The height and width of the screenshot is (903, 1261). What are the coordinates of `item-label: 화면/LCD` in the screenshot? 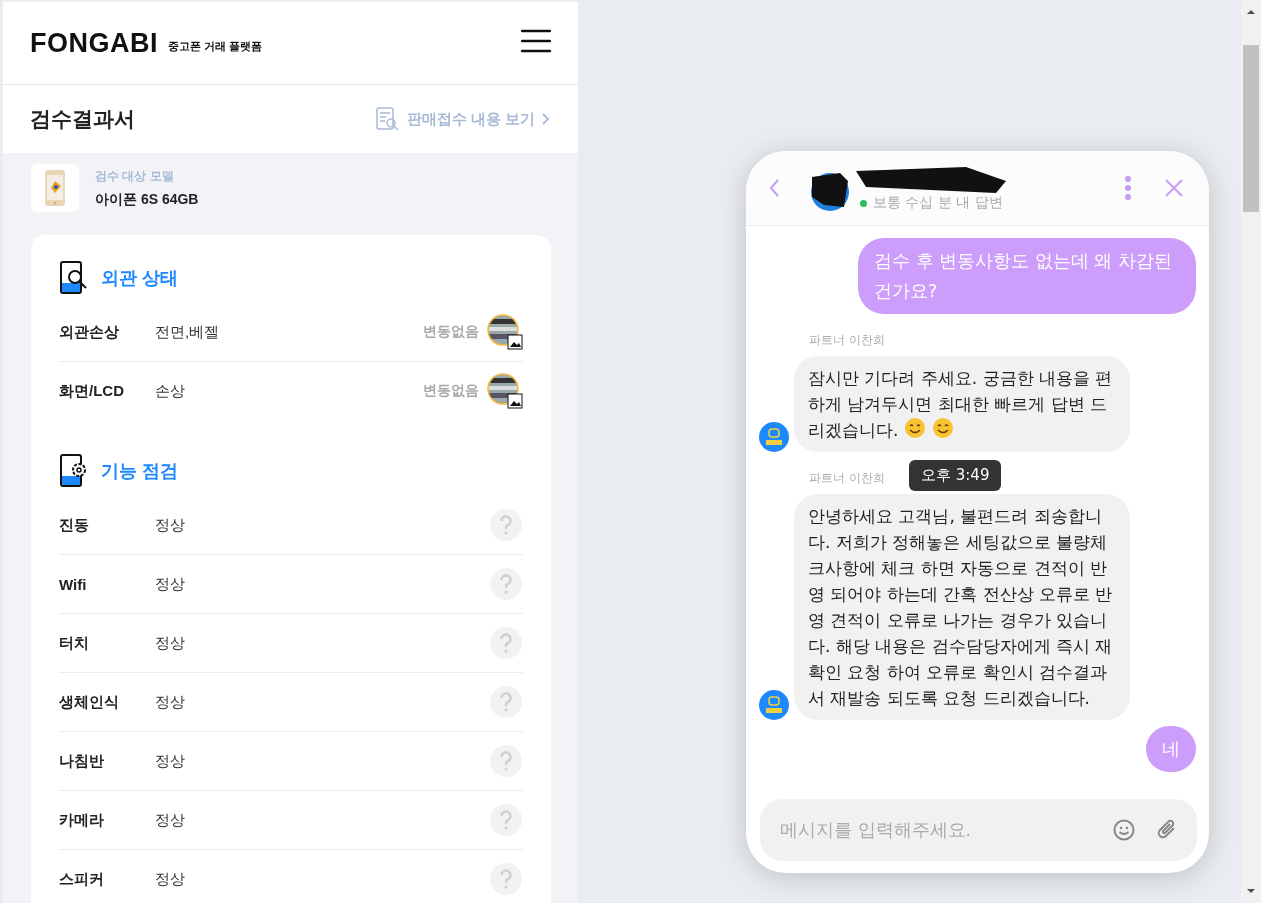 It's located at (92, 391).